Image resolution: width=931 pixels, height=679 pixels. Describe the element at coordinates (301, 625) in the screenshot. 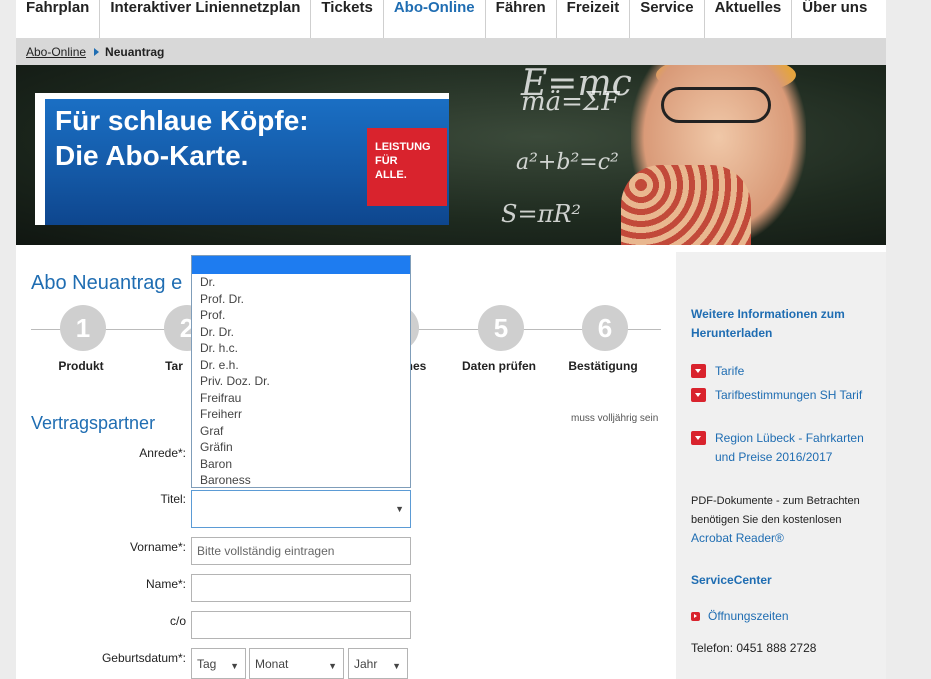

I see `co-input` at that location.